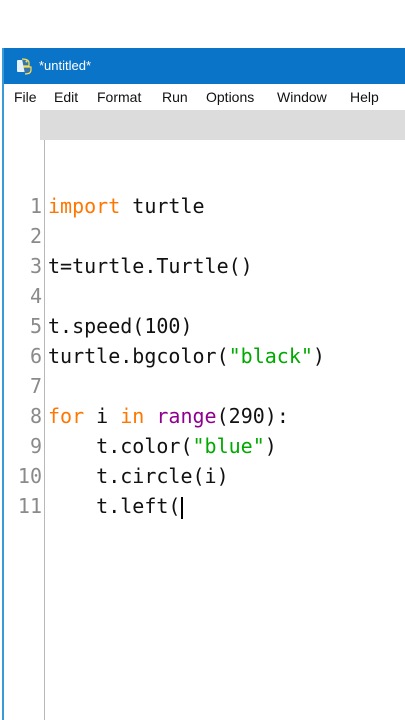  I want to click on title-bar: *untitled*, so click(204, 66).